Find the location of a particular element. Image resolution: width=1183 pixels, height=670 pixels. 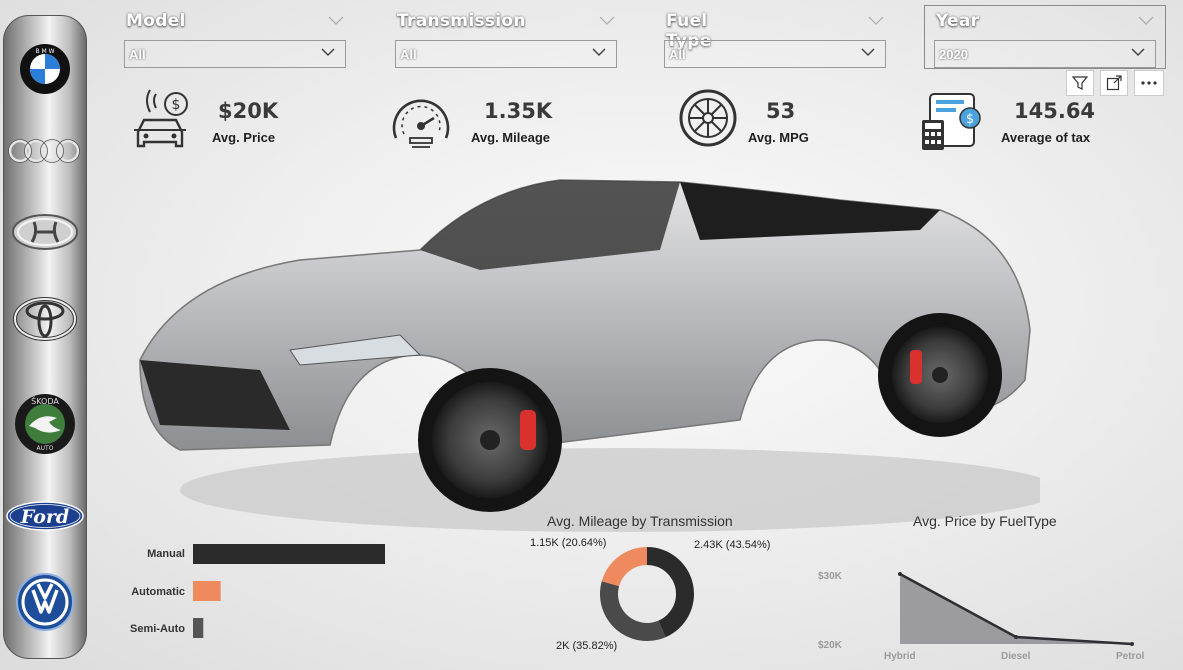

year-dropdown-value: 2020 is located at coordinates (953, 54).